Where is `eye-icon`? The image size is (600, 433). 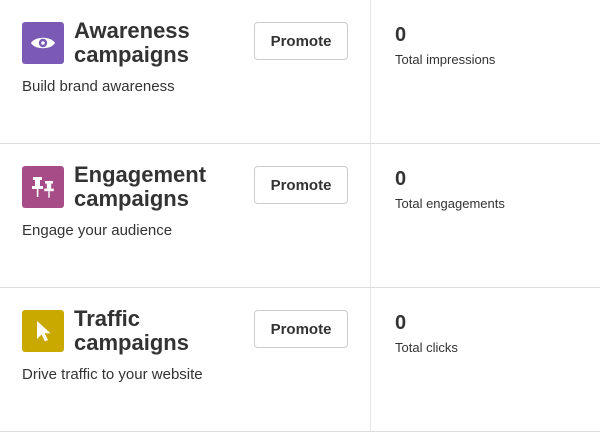 eye-icon is located at coordinates (43, 43).